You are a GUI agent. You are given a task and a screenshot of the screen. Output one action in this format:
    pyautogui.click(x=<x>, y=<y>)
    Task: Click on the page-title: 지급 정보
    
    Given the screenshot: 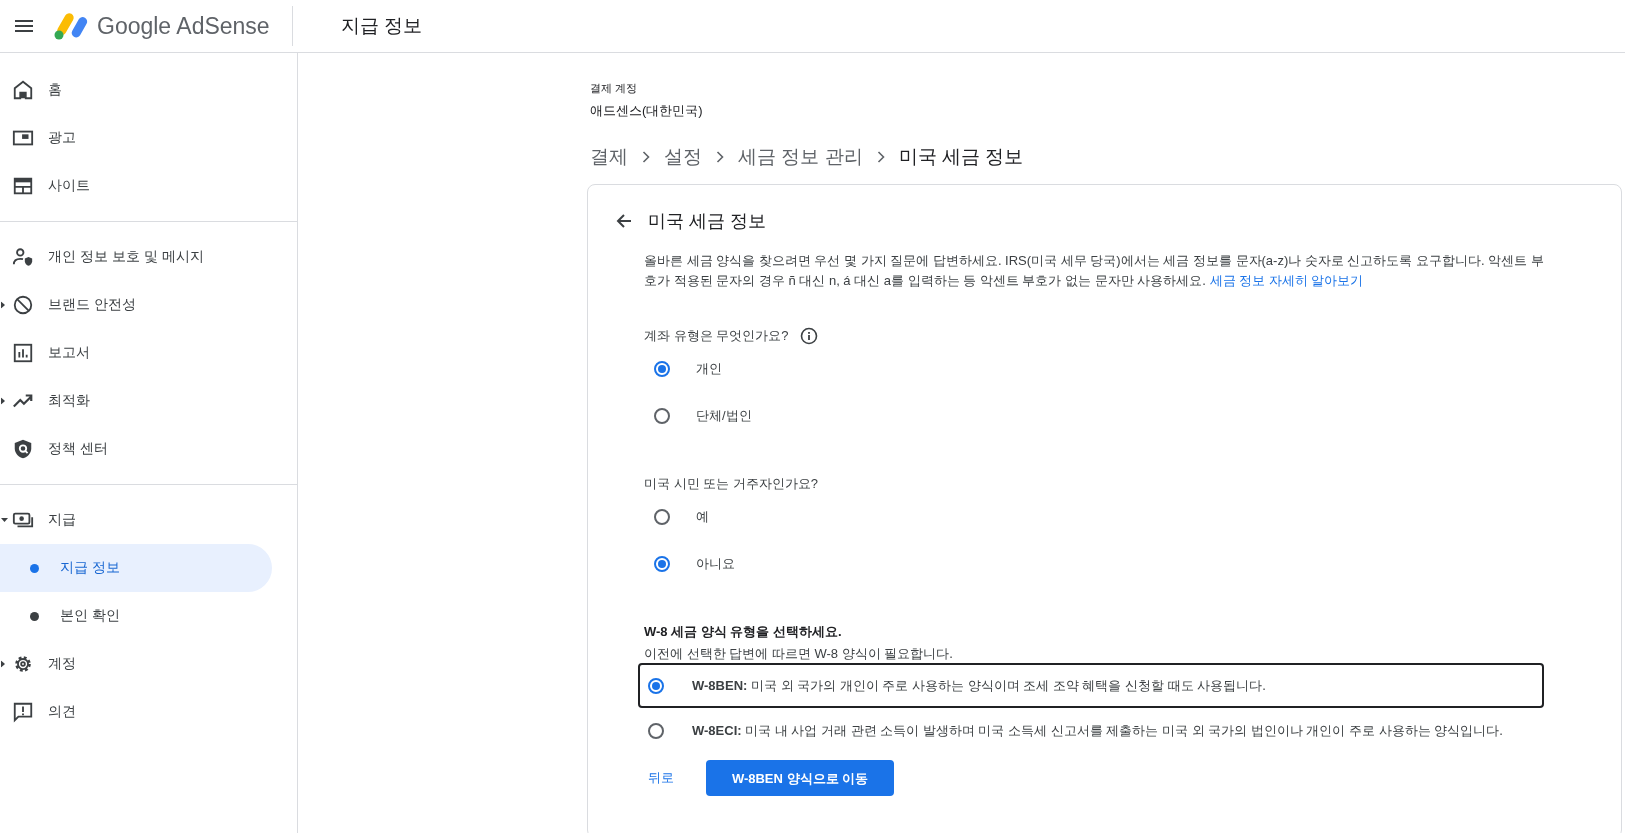 What is the action you would take?
    pyautogui.click(x=381, y=26)
    